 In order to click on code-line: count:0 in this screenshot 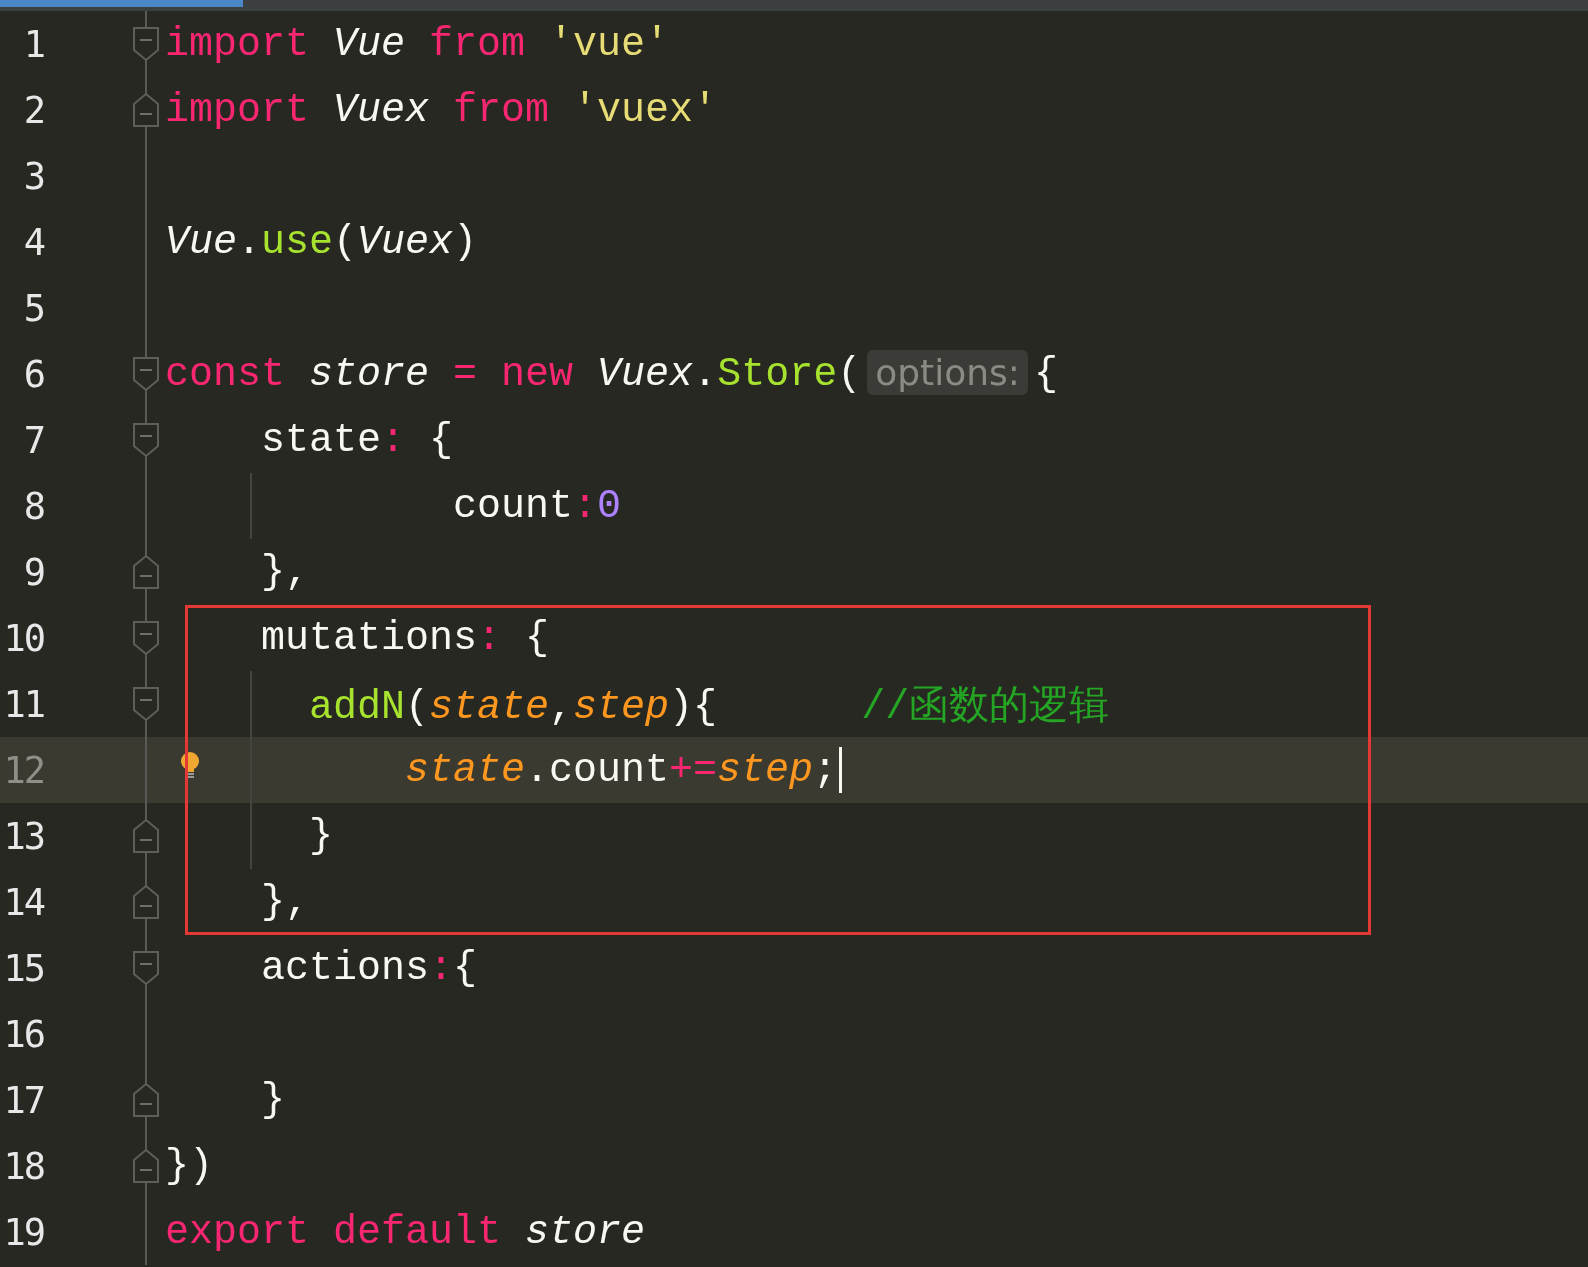, I will do `click(537, 506)`.